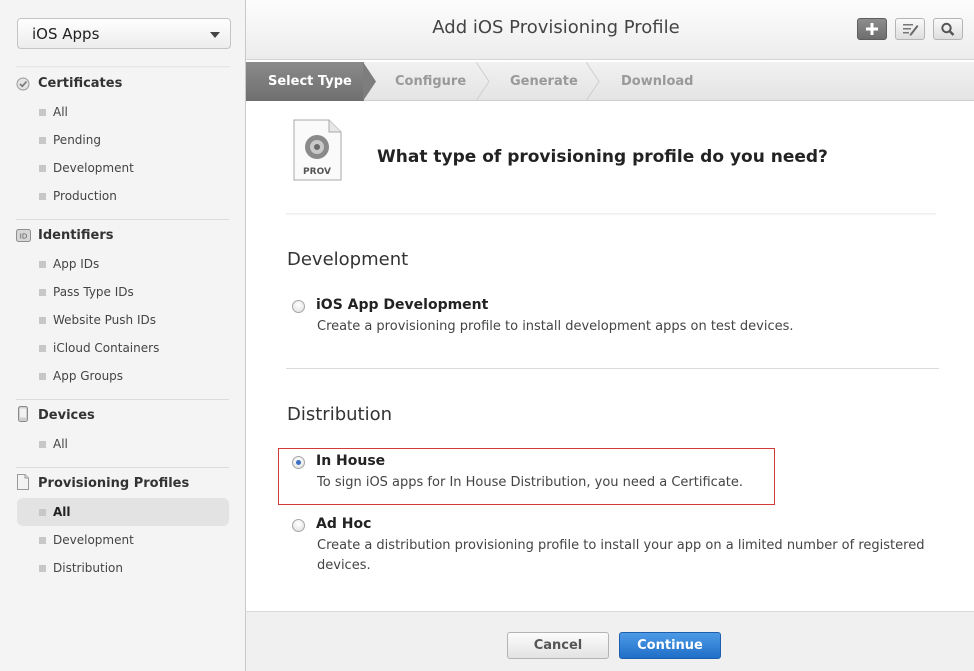  I want to click on document-icon, so click(23, 482).